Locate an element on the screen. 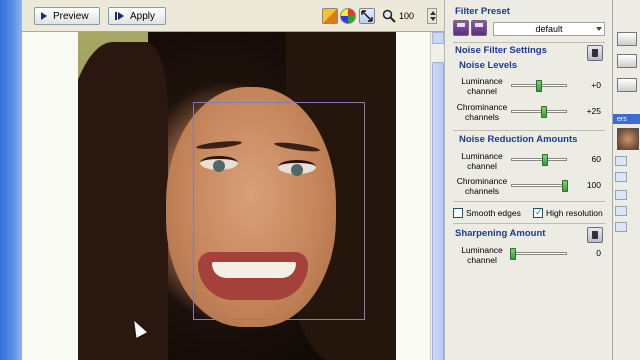 The height and width of the screenshot is (360, 640). play-icon is located at coordinates (44, 16).